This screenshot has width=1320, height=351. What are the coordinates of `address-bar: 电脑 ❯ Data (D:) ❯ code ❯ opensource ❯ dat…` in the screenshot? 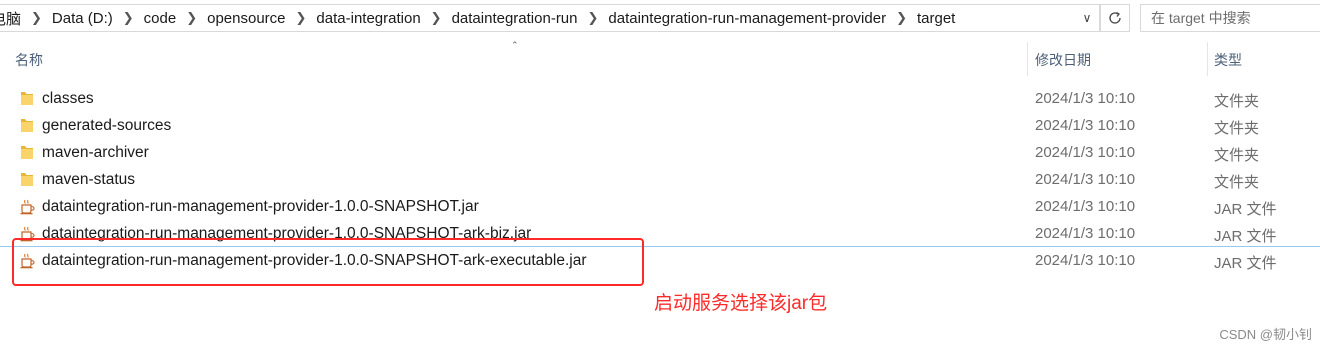 It's located at (550, 18).